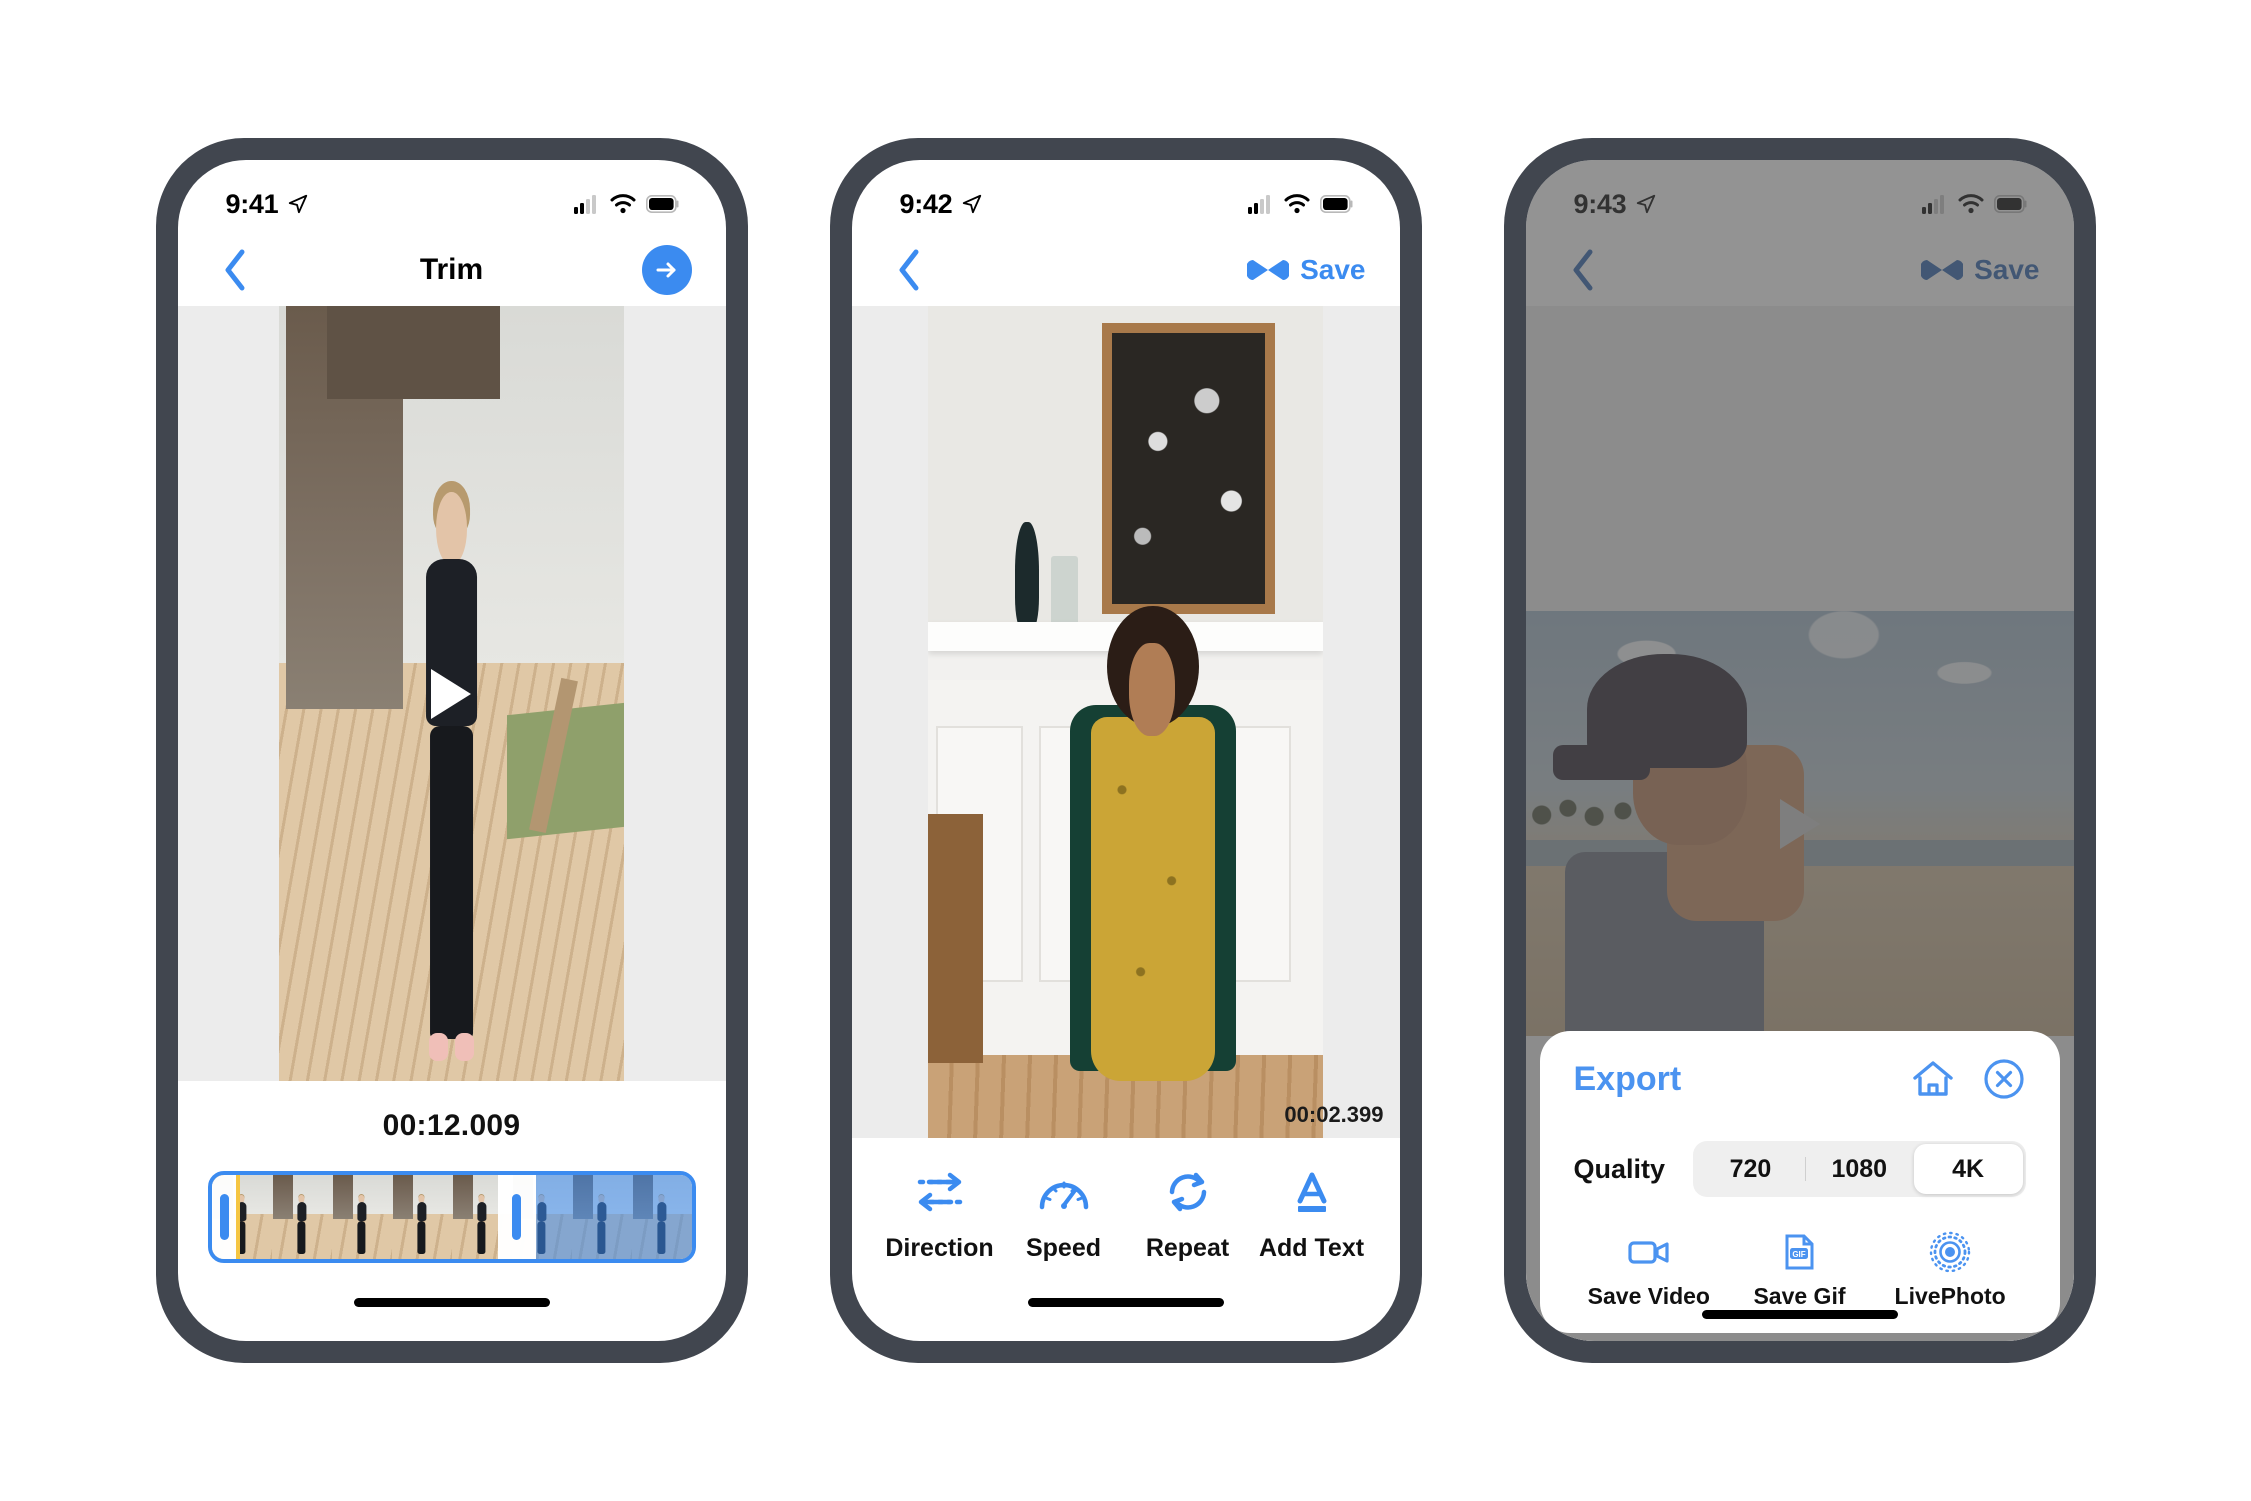  I want to click on video-preview-trim, so click(451, 693).